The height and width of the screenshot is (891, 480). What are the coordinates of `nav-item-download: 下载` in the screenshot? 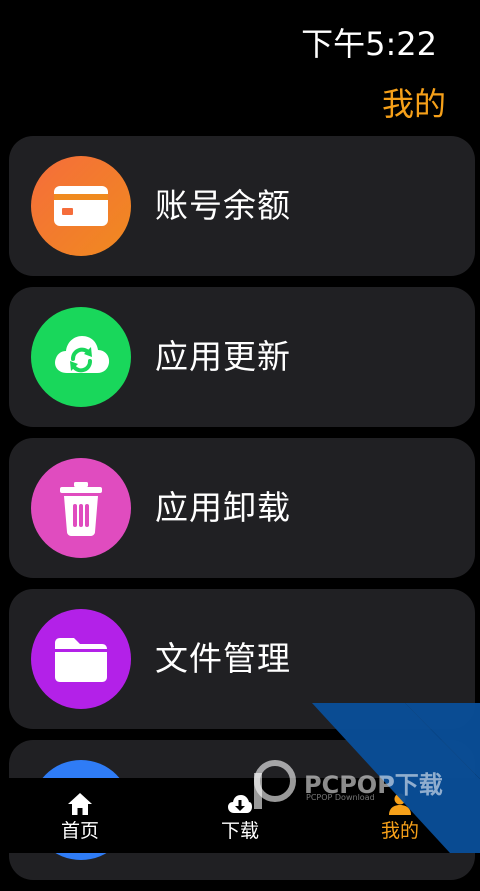 It's located at (240, 815).